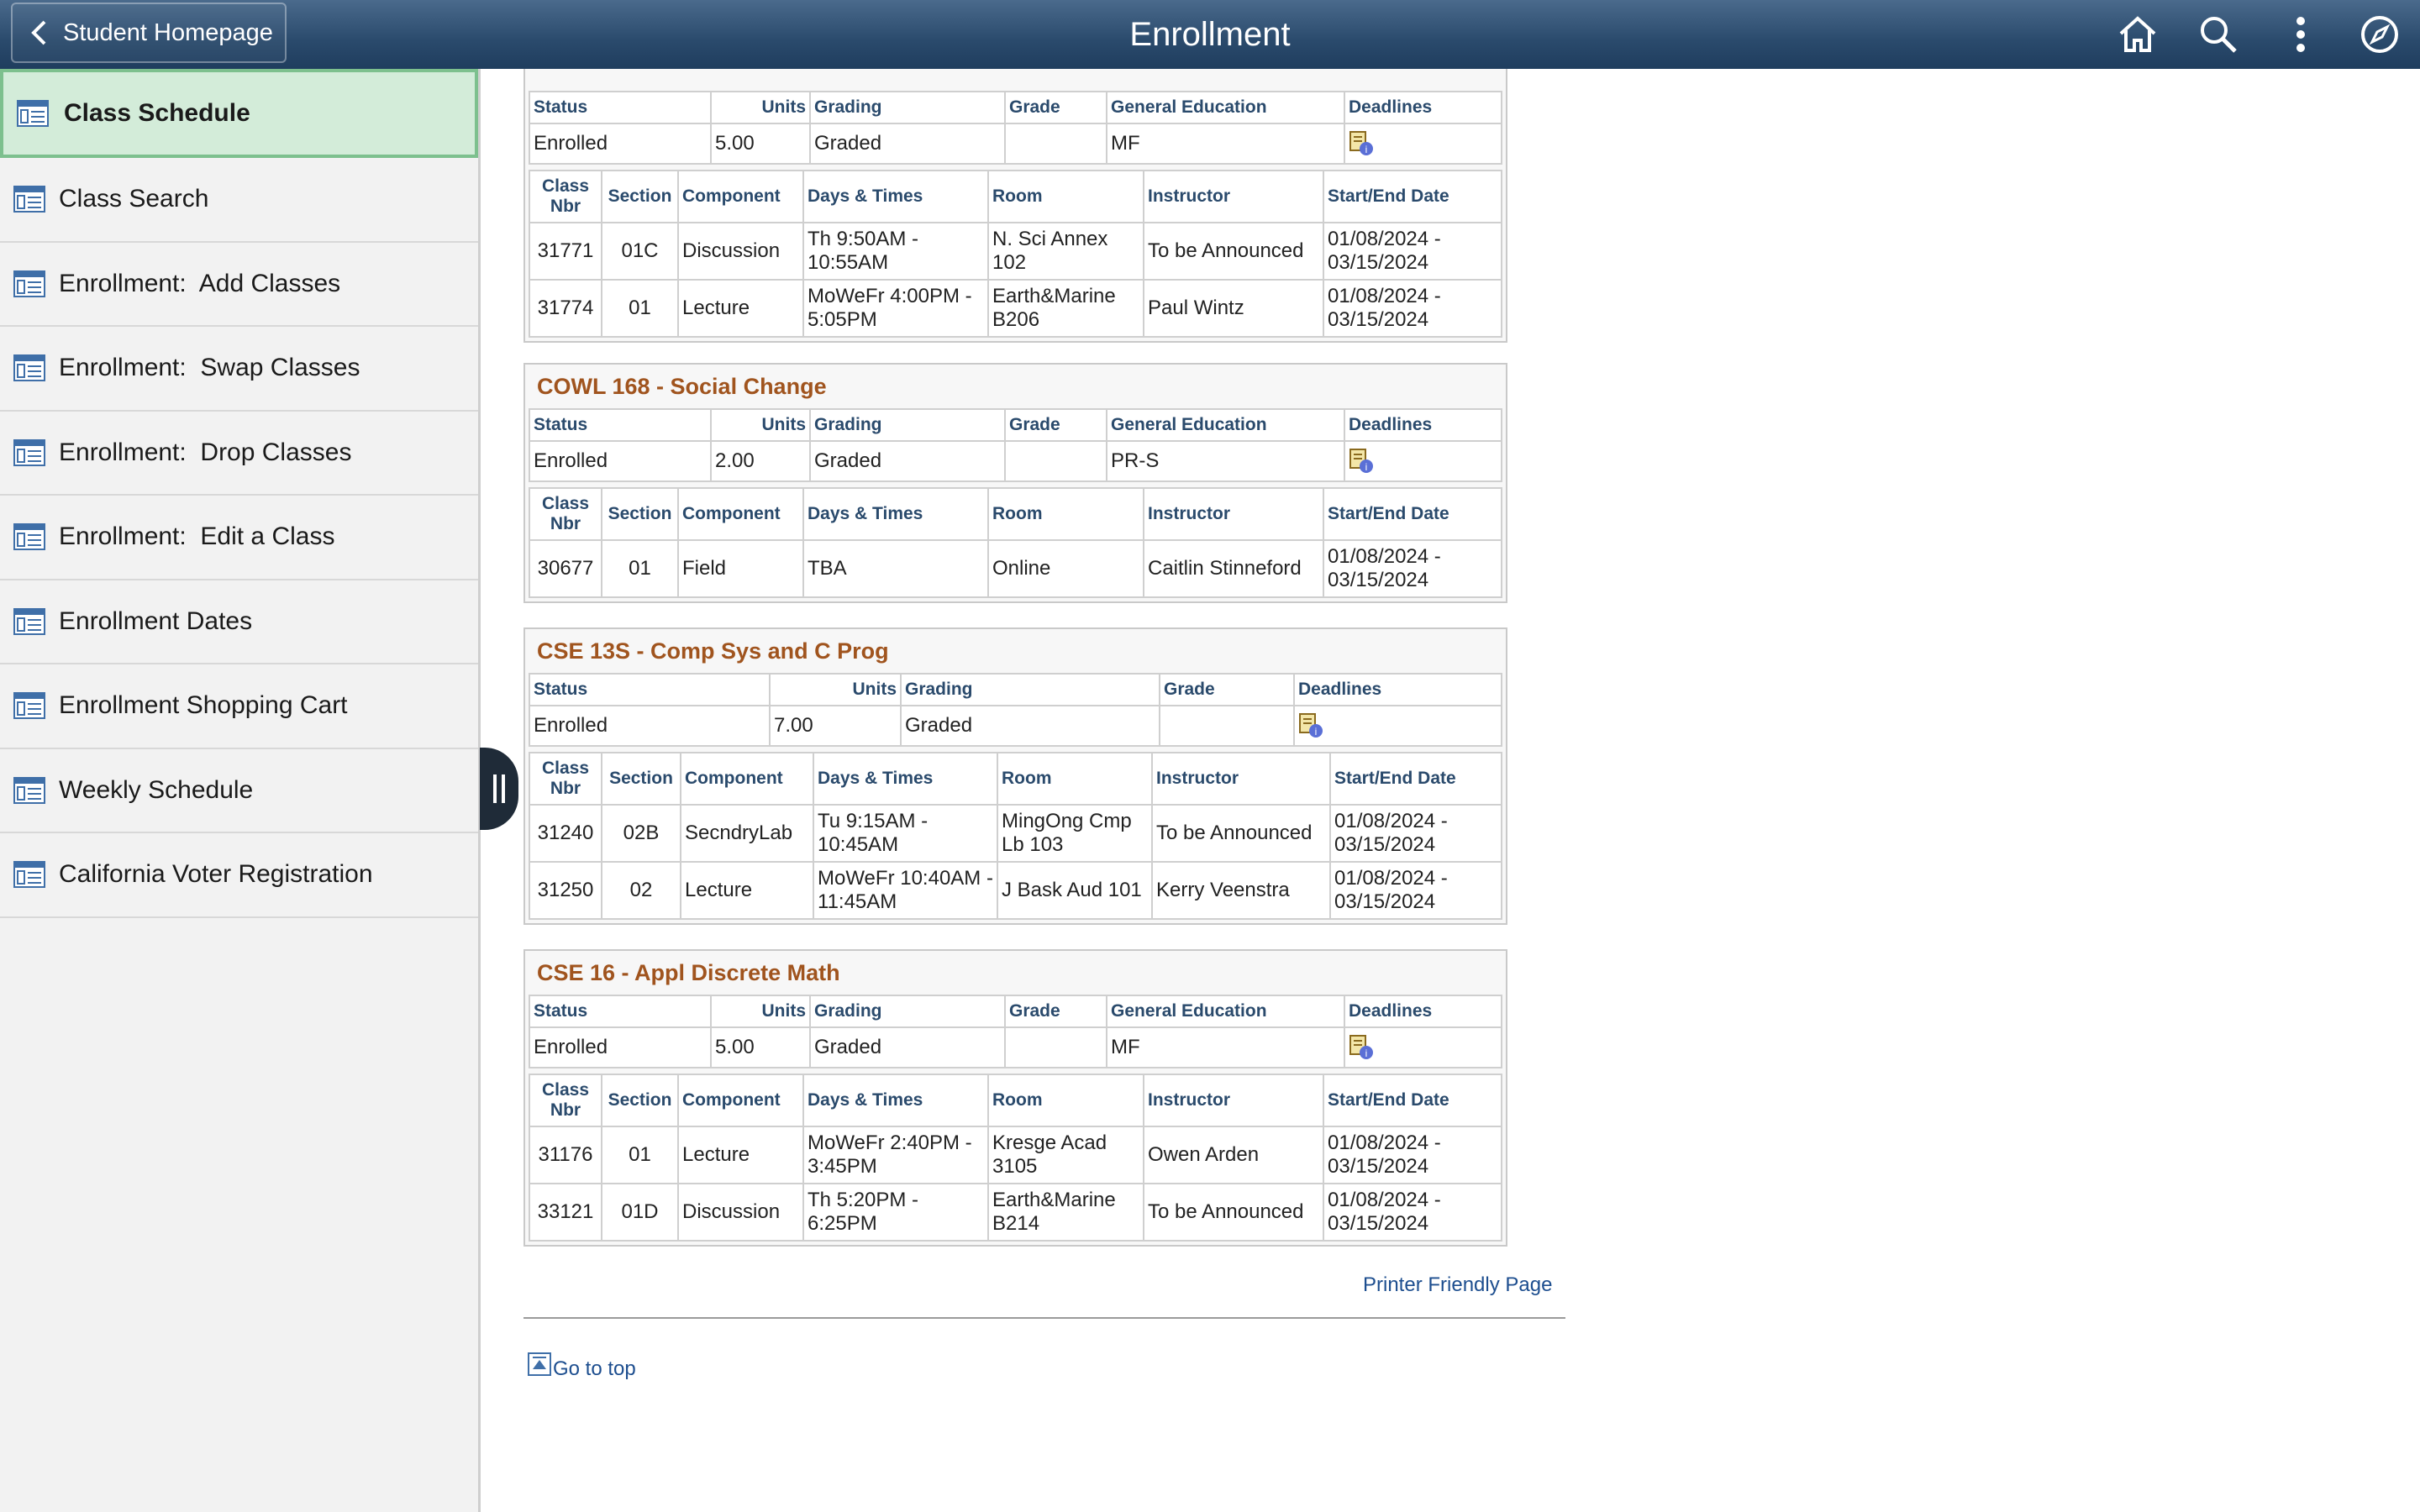 The image size is (2420, 1512). I want to click on gen-ed-header: General Education, so click(1225, 1011).